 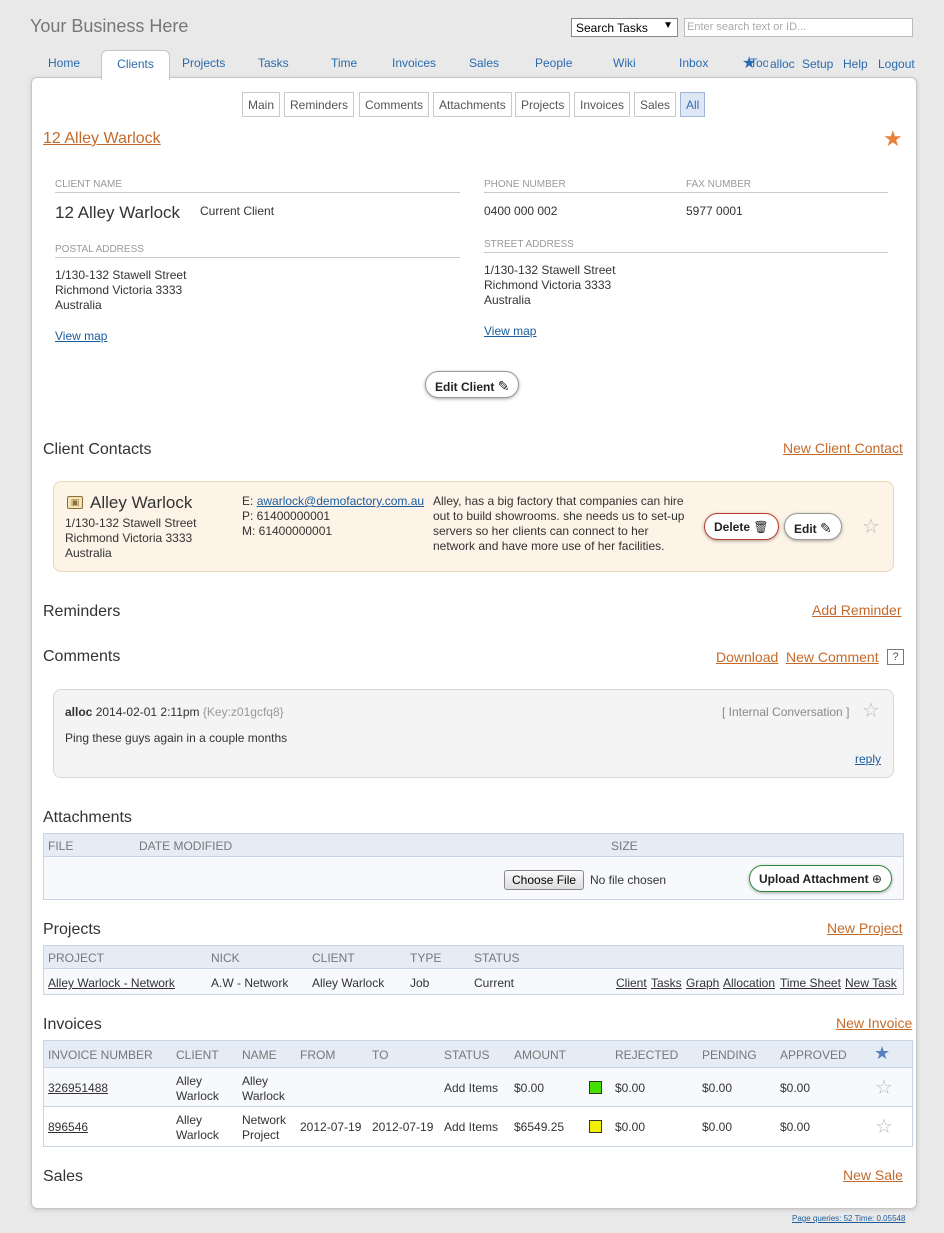 I want to click on new-invoice-link: New Invoice, so click(x=874, y=1023).